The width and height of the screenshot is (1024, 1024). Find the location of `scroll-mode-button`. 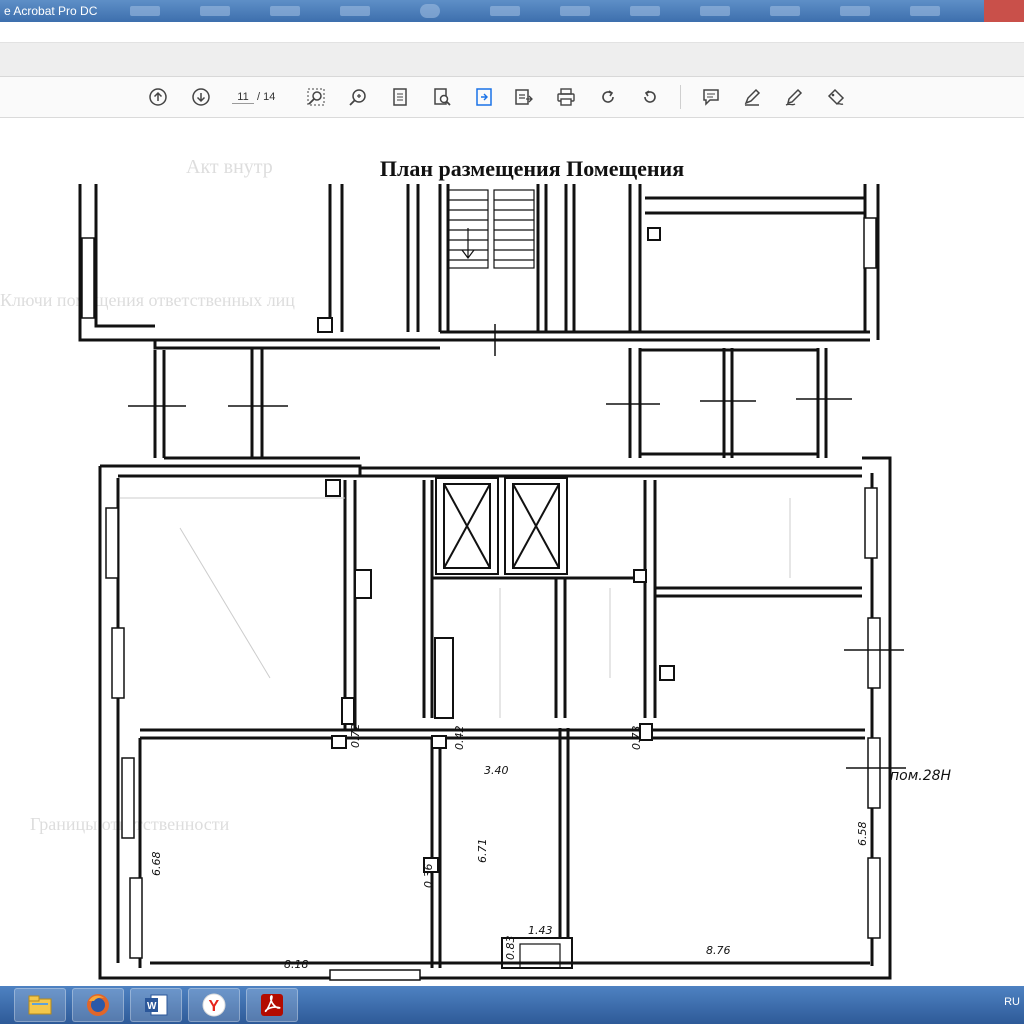

scroll-mode-button is located at coordinates (484, 97).